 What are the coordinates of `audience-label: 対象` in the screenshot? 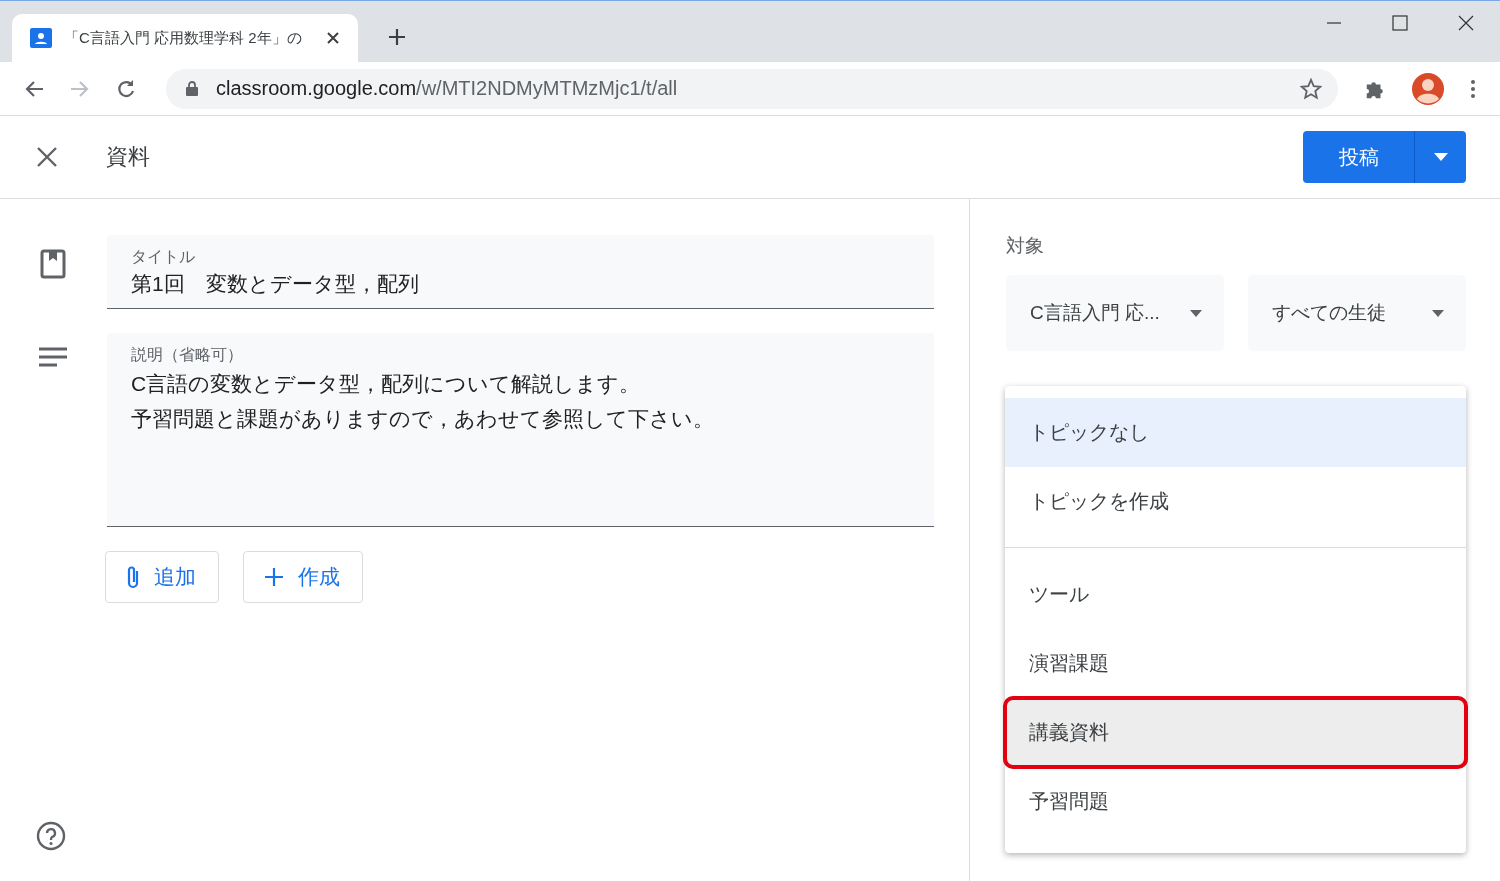 It's located at (1025, 246).